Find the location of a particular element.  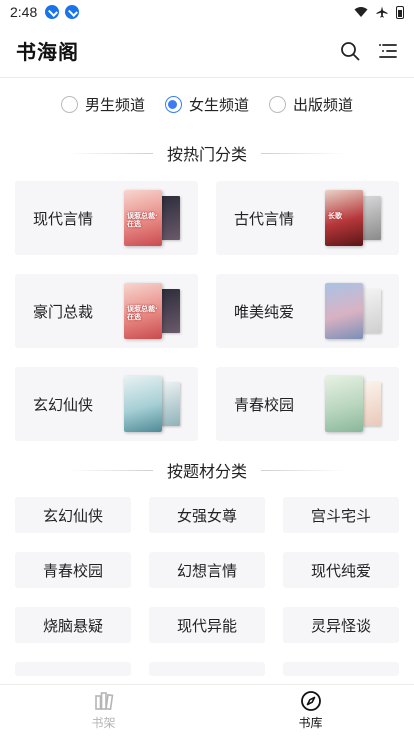

theme-tag: 烧脑悬疑 is located at coordinates (73, 625).